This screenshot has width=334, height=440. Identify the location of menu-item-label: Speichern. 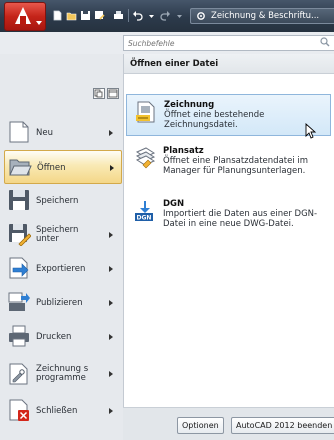
(57, 200).